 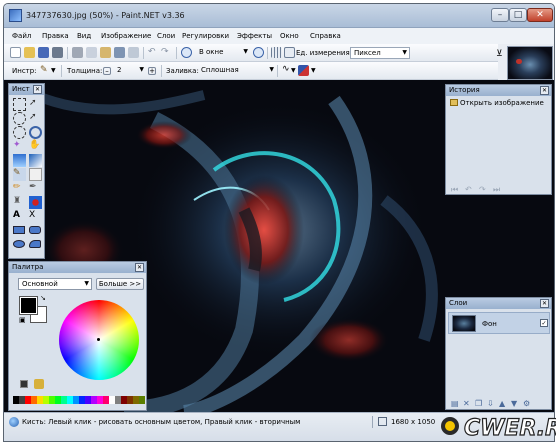 What do you see at coordinates (19, 230) in the screenshot?
I see `rectangle-icon` at bounding box center [19, 230].